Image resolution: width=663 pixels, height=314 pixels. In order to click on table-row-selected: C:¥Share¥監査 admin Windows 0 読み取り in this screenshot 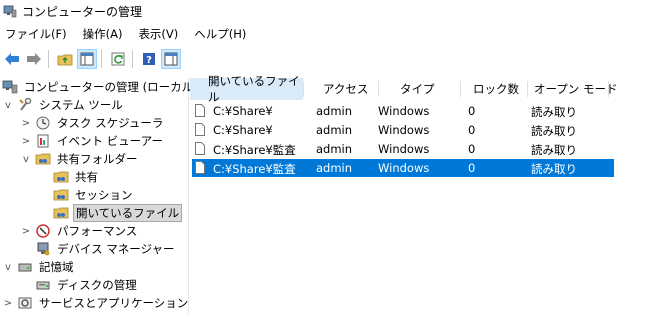, I will do `click(403, 168)`.